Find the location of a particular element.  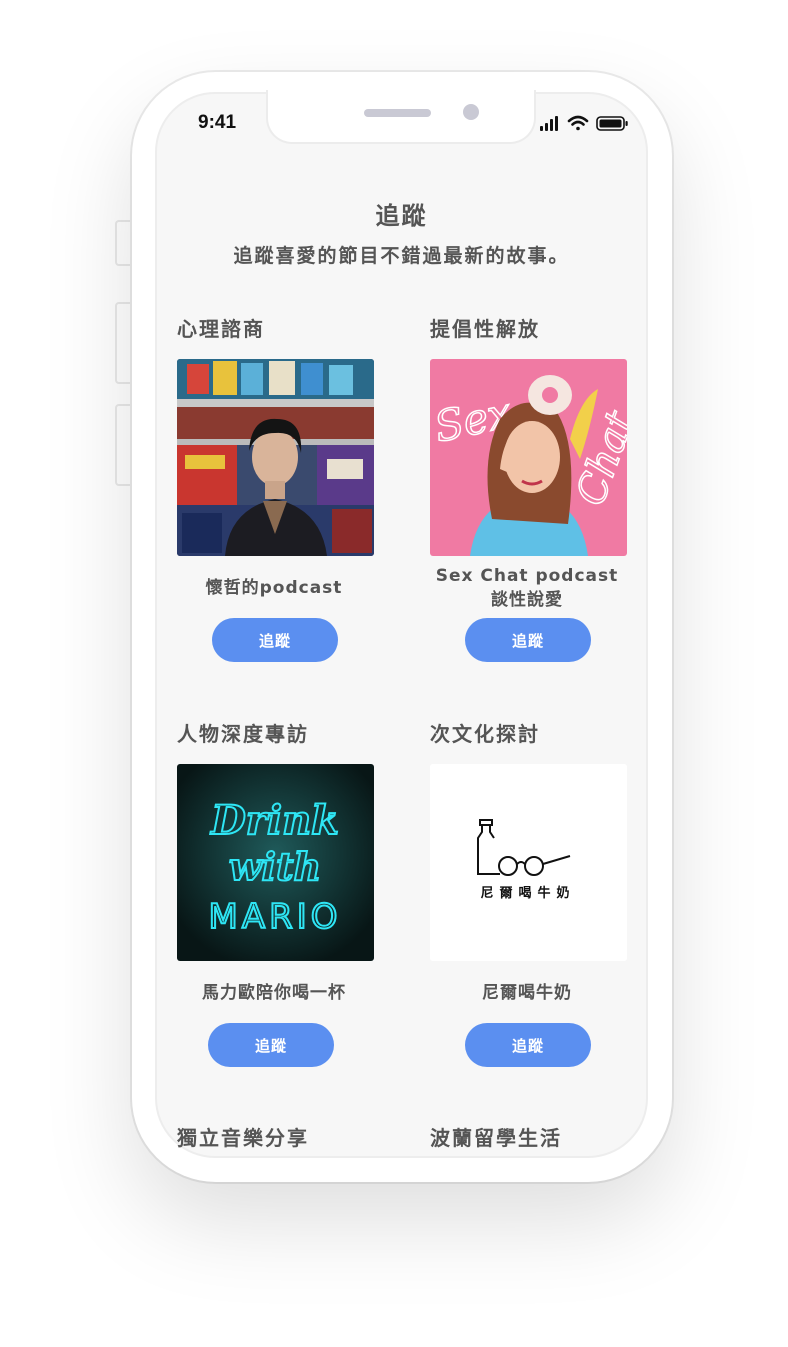

podcast-title: Sex Chat podcast 談性說愛 is located at coordinates (527, 588).